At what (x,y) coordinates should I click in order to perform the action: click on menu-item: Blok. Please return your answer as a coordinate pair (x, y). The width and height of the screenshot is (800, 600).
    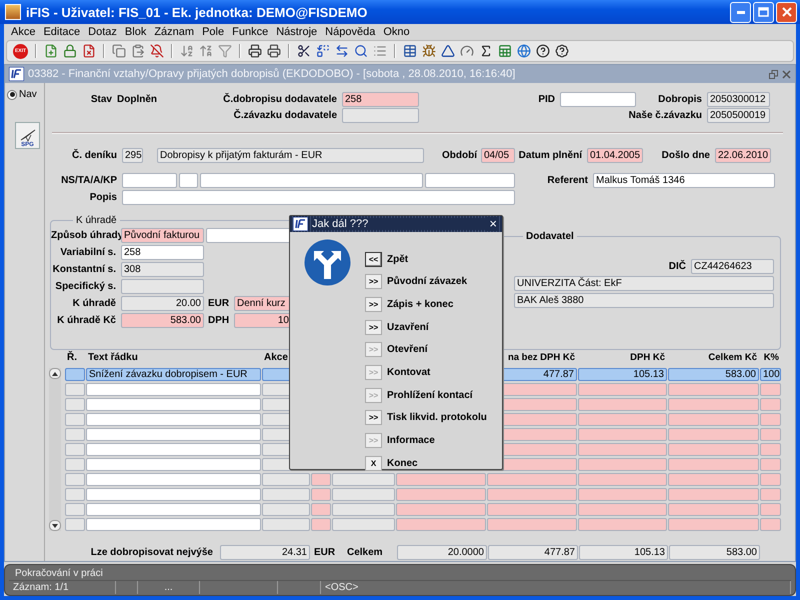
    Looking at the image, I should click on (135, 32).